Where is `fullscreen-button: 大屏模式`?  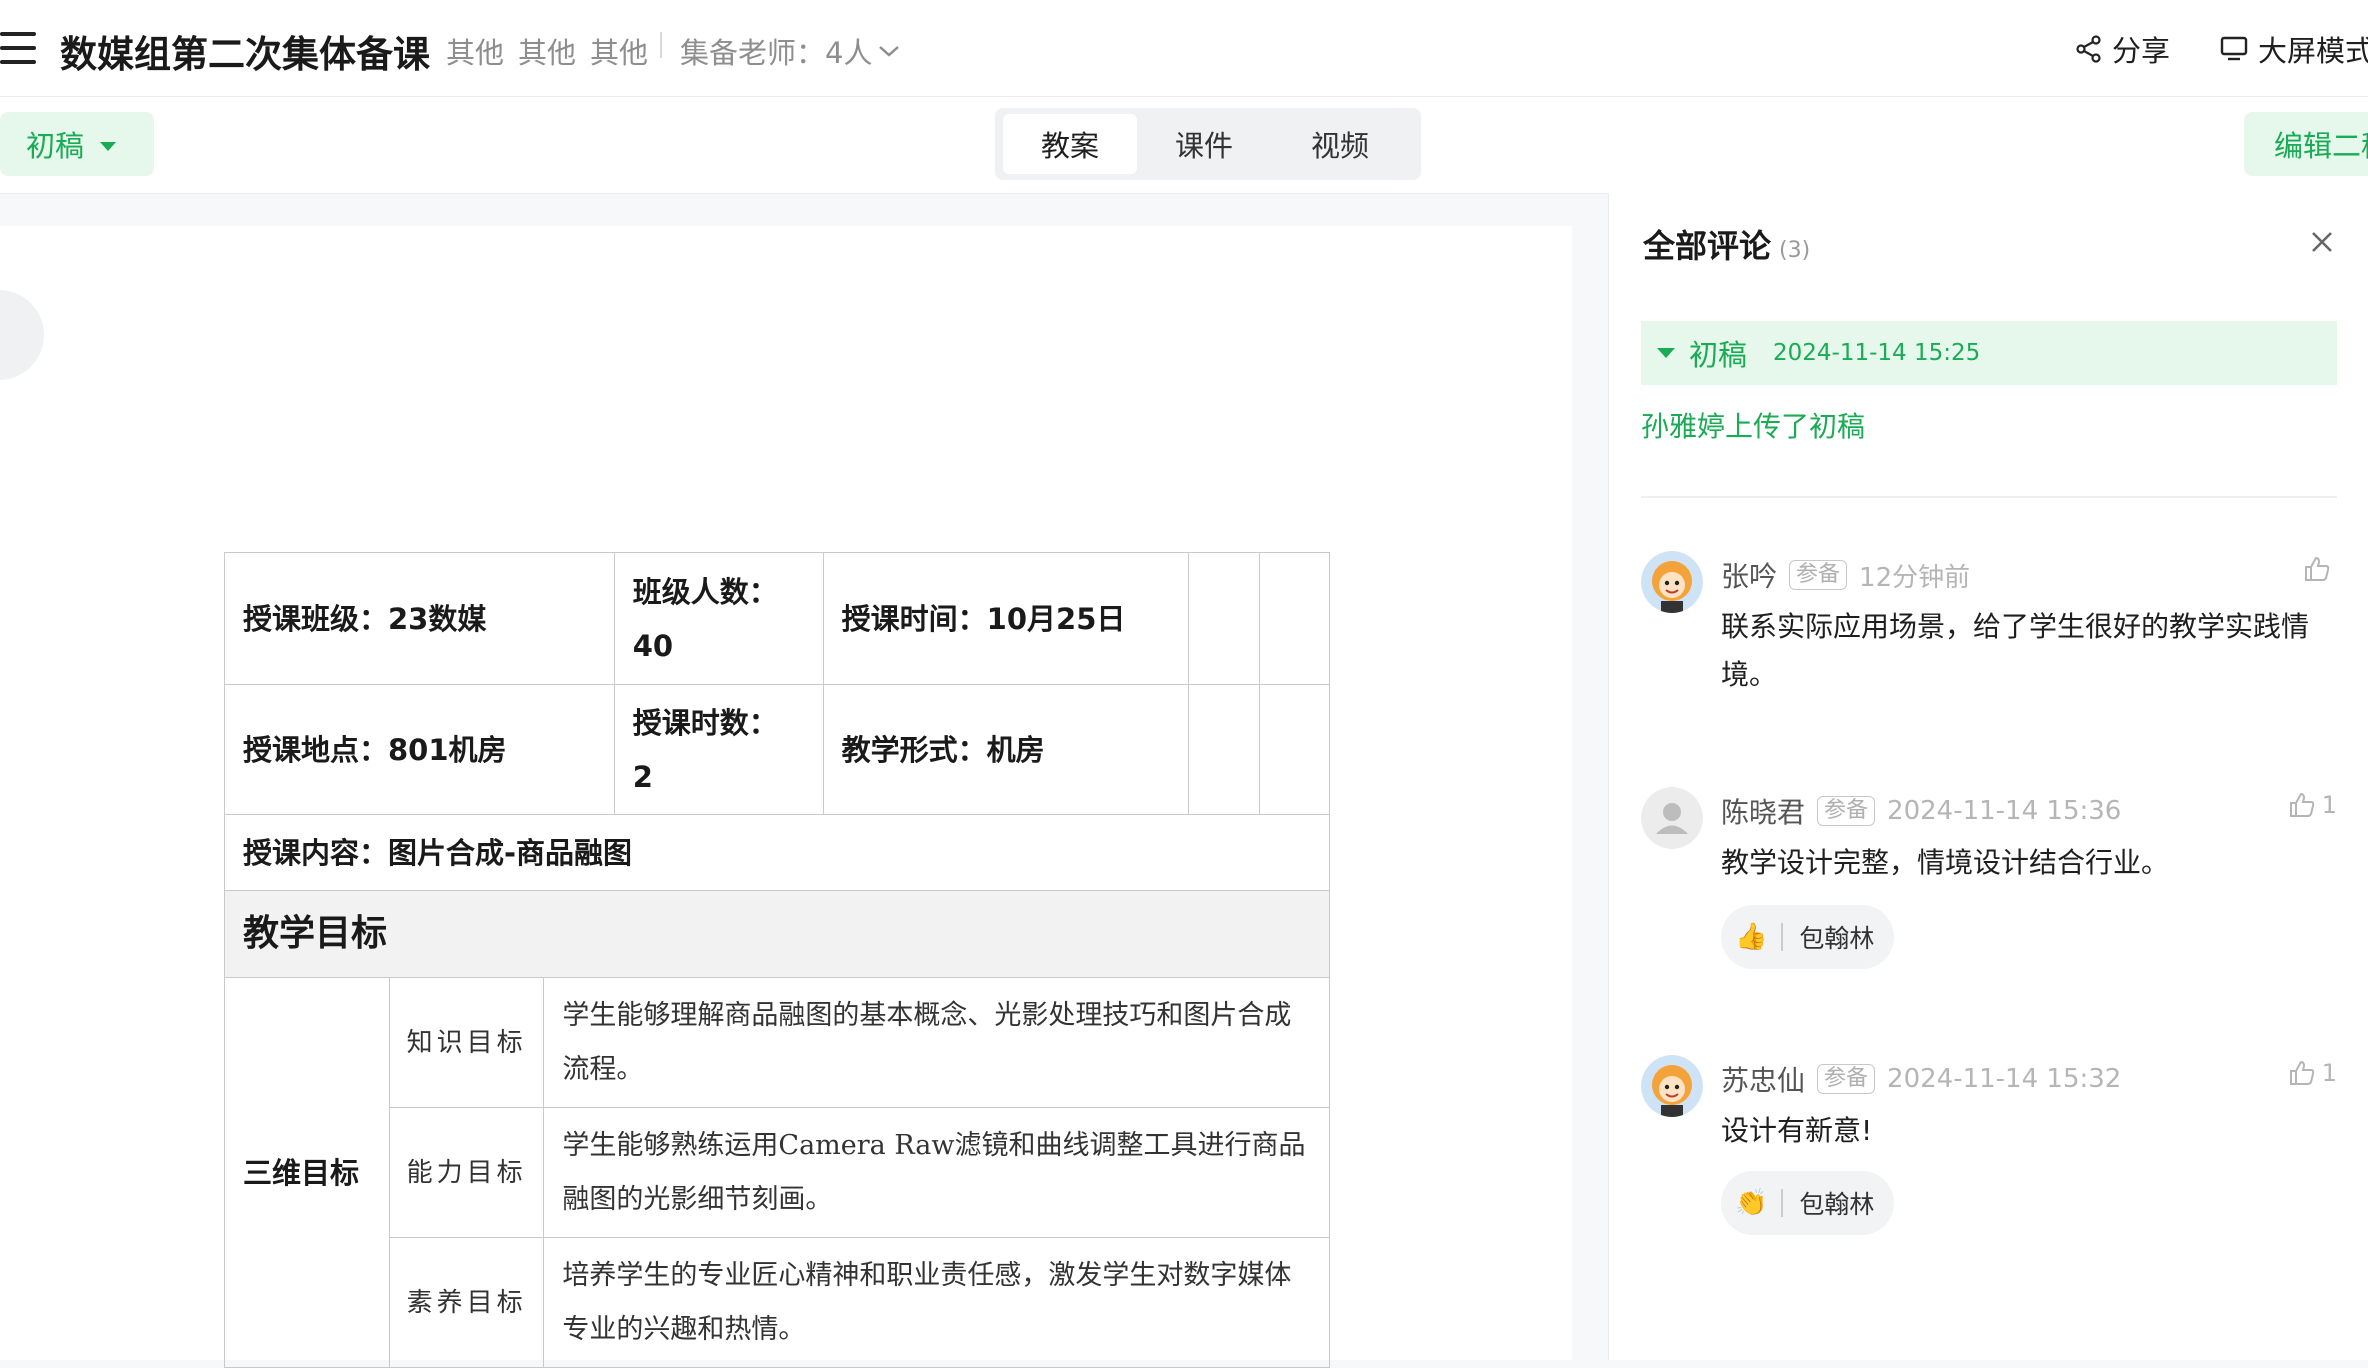 fullscreen-button: 大屏模式 is located at coordinates (2294, 49).